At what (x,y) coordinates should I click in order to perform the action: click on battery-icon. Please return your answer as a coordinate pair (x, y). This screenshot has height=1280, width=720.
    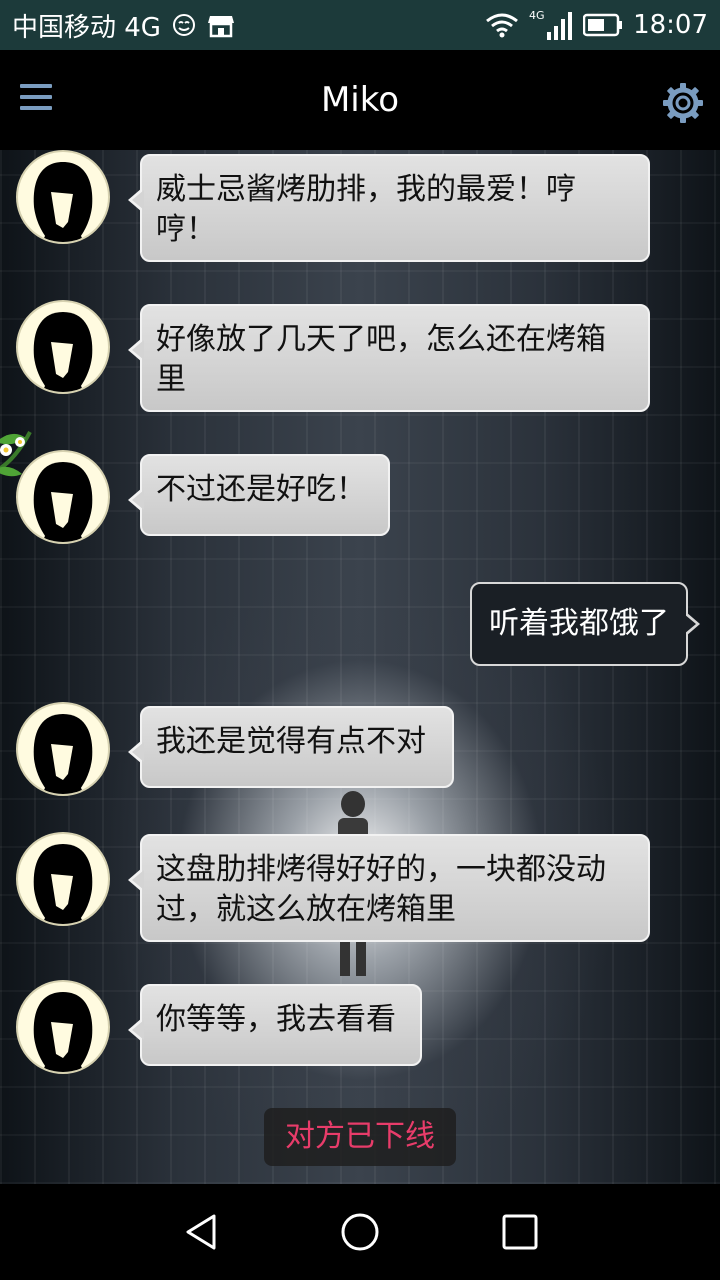
    Looking at the image, I should click on (603, 25).